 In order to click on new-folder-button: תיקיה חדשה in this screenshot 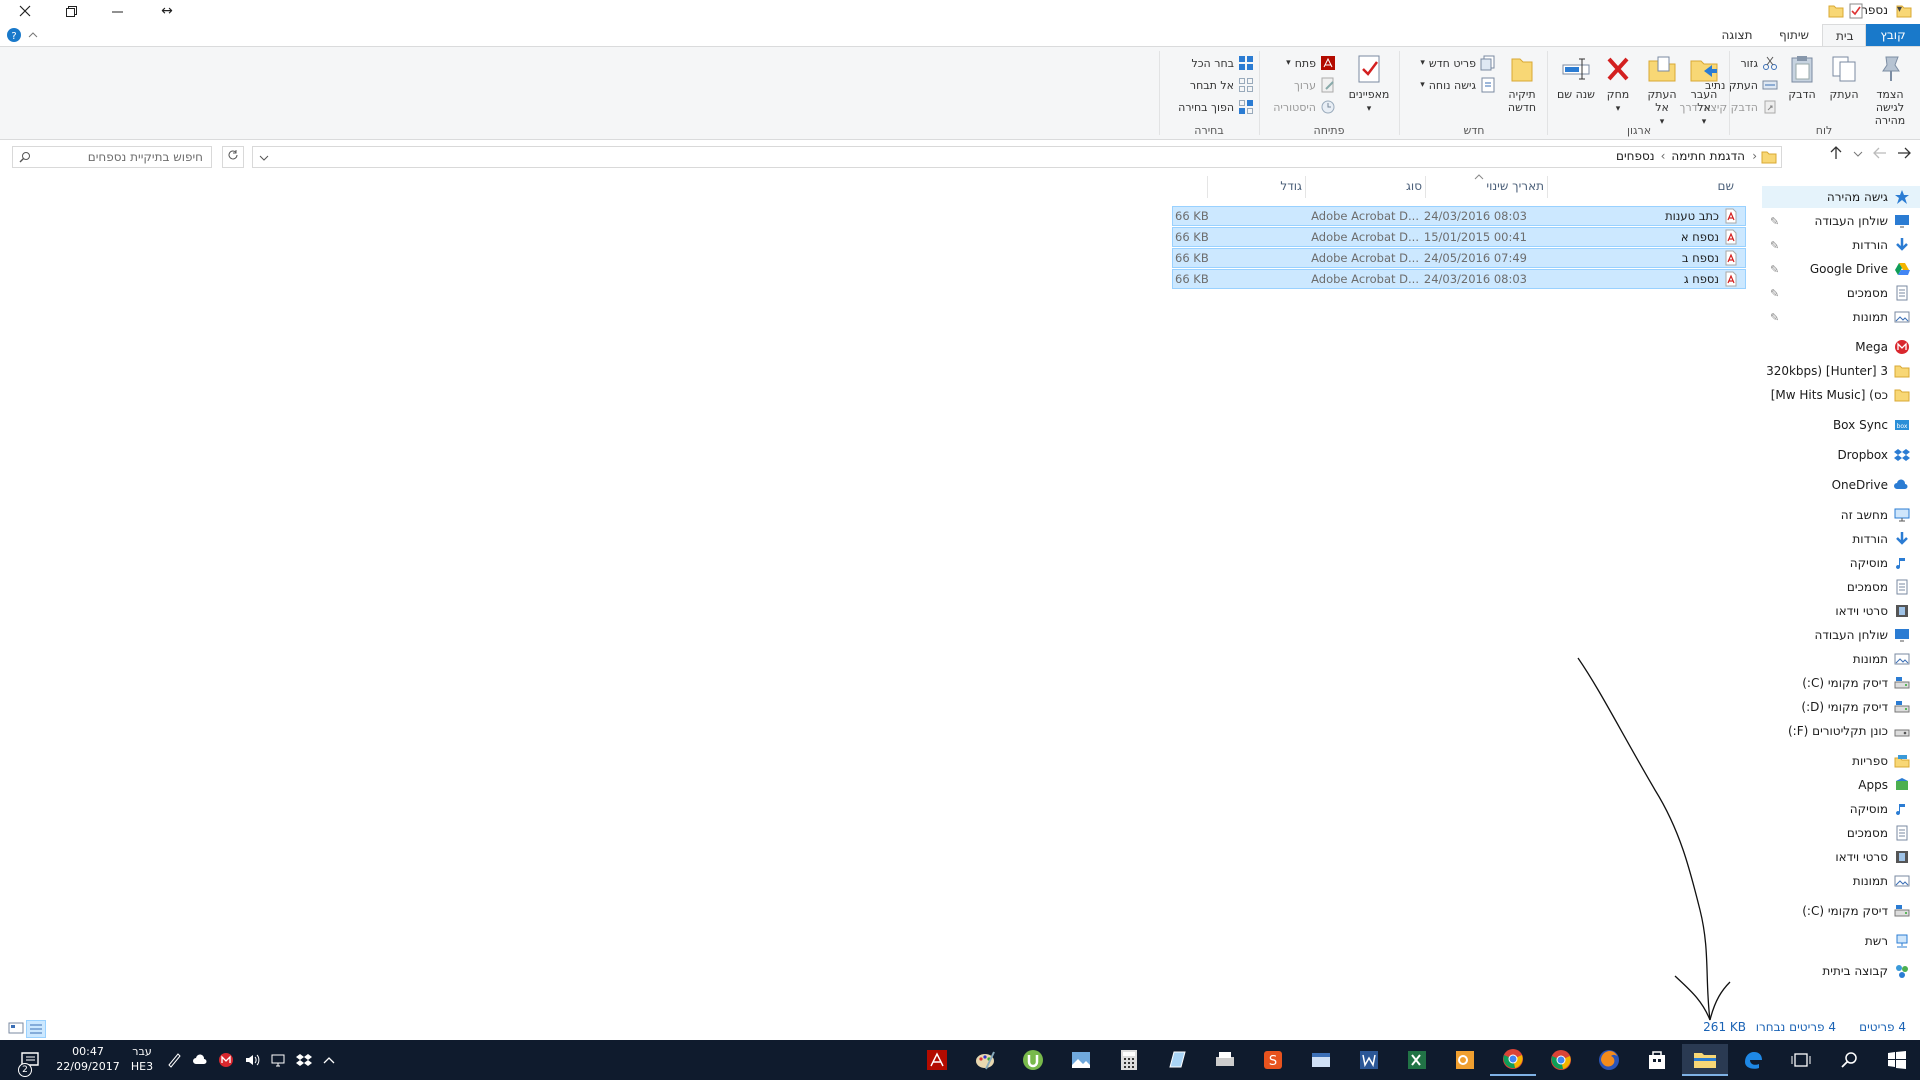, I will do `click(1522, 81)`.